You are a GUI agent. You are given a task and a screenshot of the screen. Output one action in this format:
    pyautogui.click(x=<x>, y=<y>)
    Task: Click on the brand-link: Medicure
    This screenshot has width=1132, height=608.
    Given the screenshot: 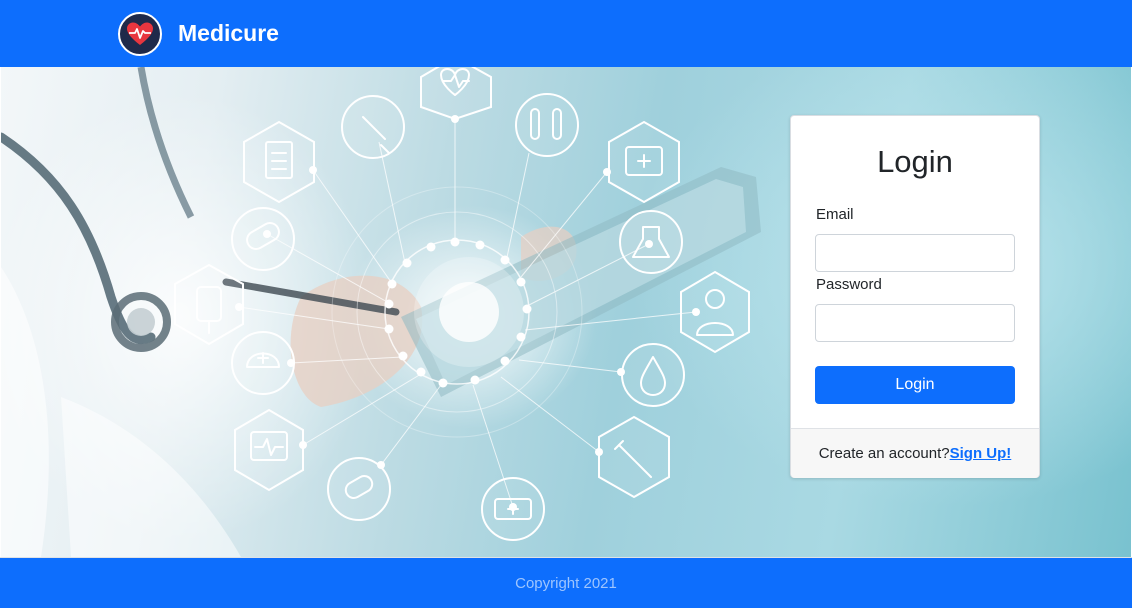 What is the action you would take?
    pyautogui.click(x=198, y=33)
    